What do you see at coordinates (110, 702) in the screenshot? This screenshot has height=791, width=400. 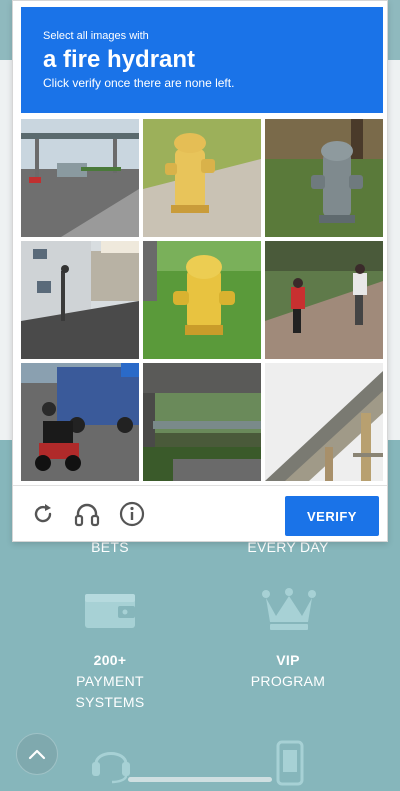 I see `payment-label-2: SYSTEMS` at bounding box center [110, 702].